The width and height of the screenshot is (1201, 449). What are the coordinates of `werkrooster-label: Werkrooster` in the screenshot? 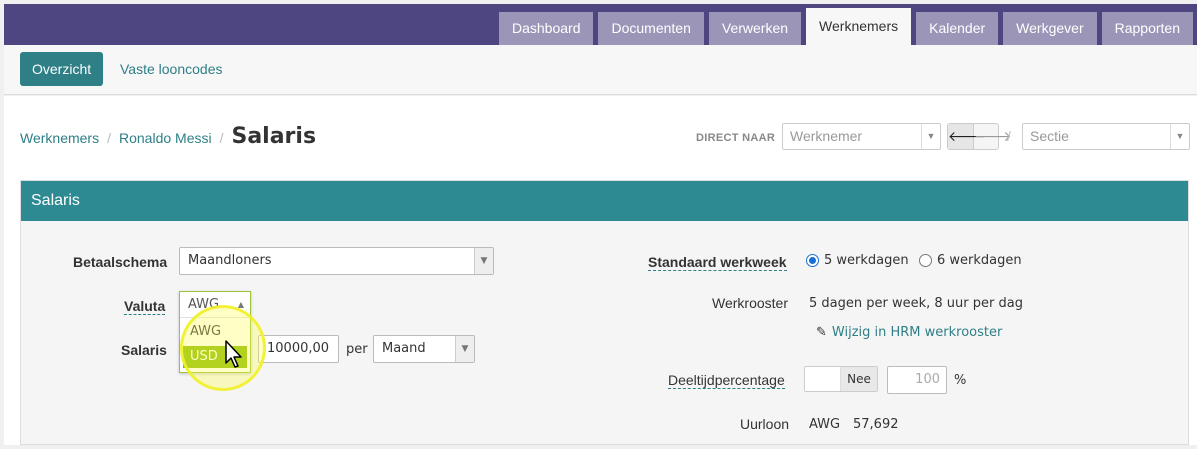 It's located at (750, 303).